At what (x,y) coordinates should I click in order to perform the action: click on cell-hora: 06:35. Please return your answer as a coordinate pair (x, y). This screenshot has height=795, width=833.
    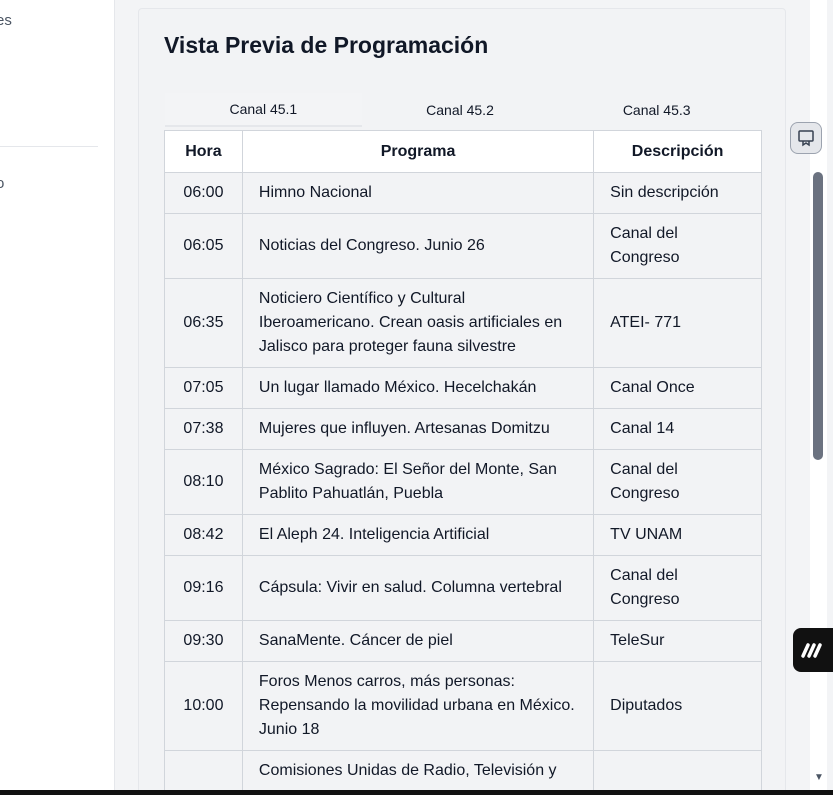
    Looking at the image, I should click on (203, 323).